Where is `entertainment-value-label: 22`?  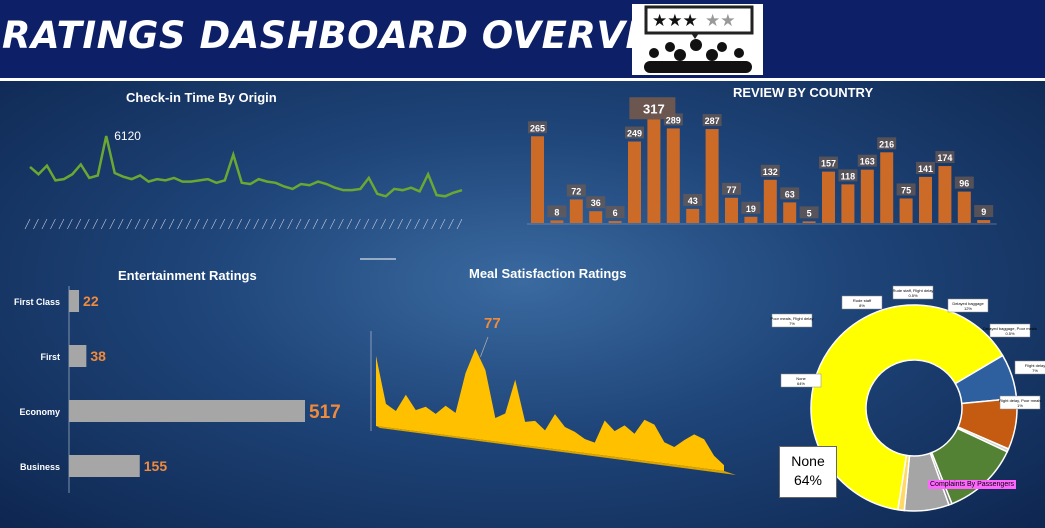 entertainment-value-label: 22 is located at coordinates (91, 301).